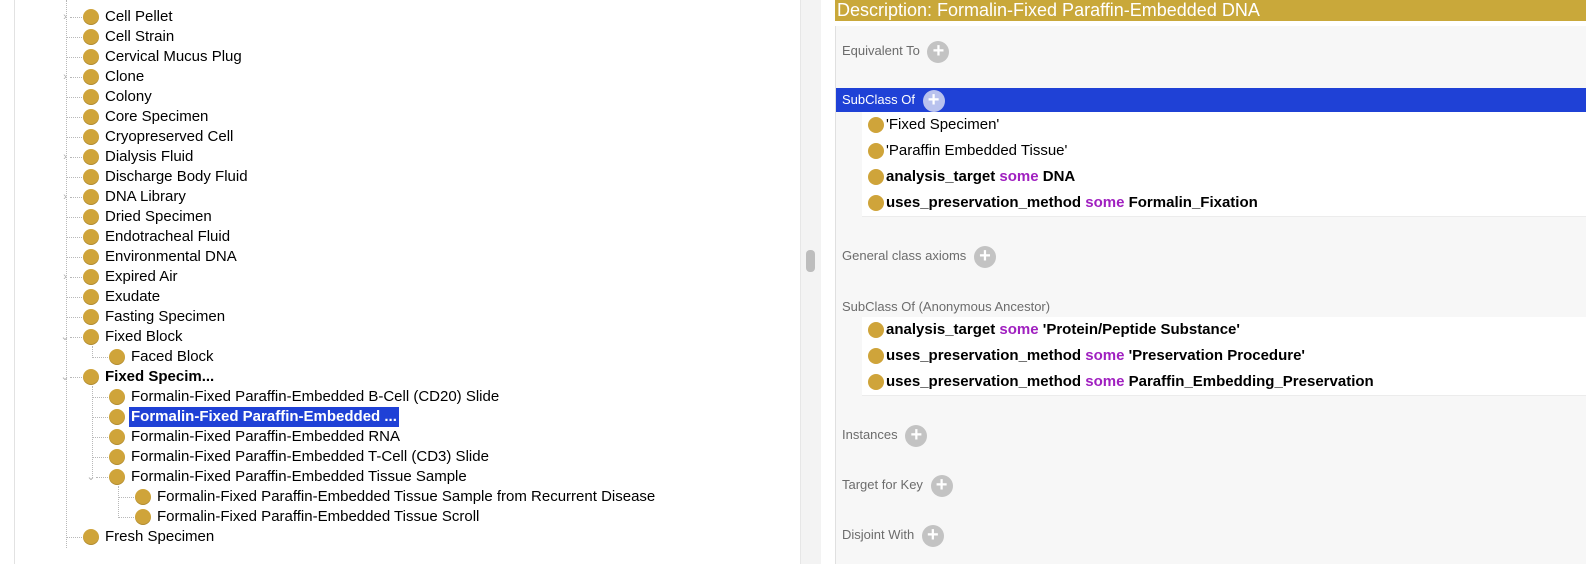 The height and width of the screenshot is (564, 1586). Describe the element at coordinates (173, 56) in the screenshot. I see `tree-node-label: Cervical Mucus Plug` at that location.